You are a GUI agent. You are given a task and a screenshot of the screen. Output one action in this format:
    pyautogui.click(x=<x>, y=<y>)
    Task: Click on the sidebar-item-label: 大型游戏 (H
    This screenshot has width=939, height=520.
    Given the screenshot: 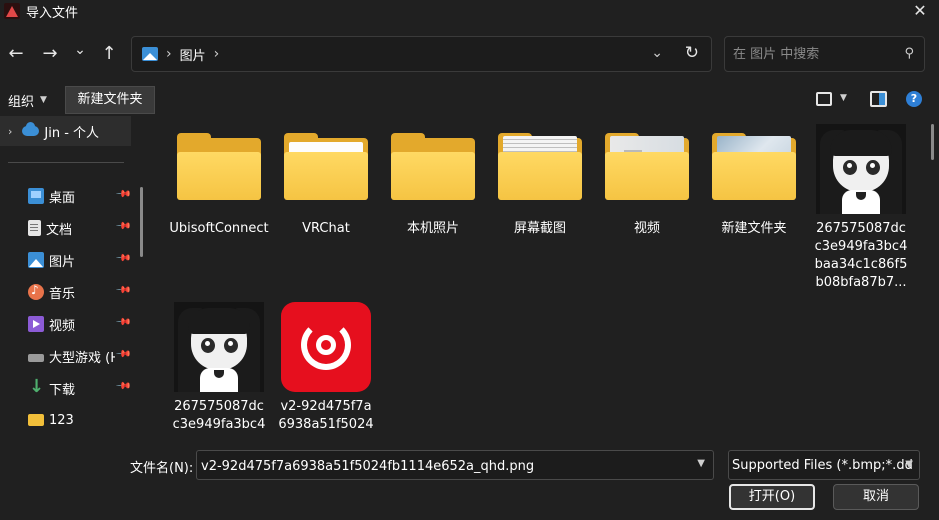 What is the action you would take?
    pyautogui.click(x=82, y=358)
    